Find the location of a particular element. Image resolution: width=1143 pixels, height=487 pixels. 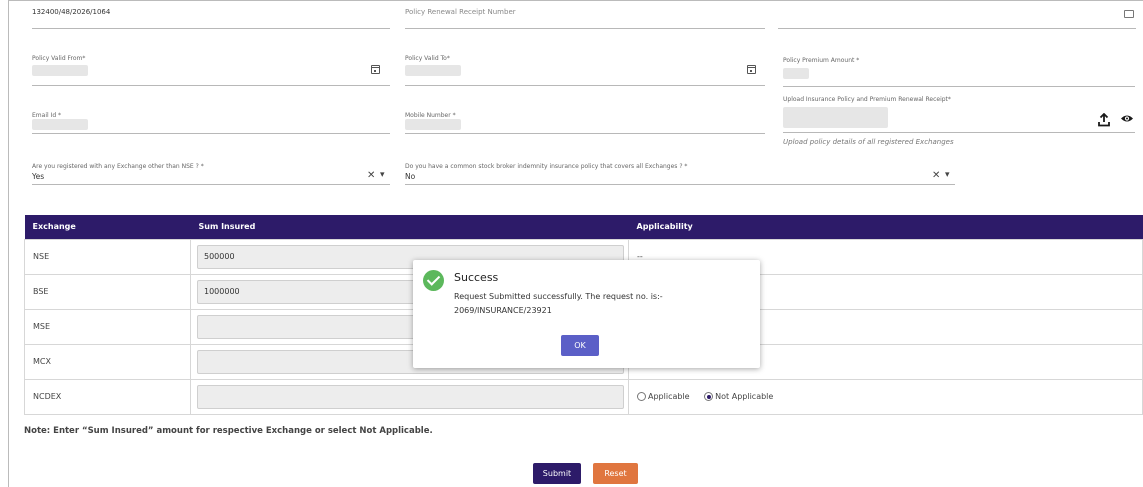

reset-button: Reset is located at coordinates (615, 473).